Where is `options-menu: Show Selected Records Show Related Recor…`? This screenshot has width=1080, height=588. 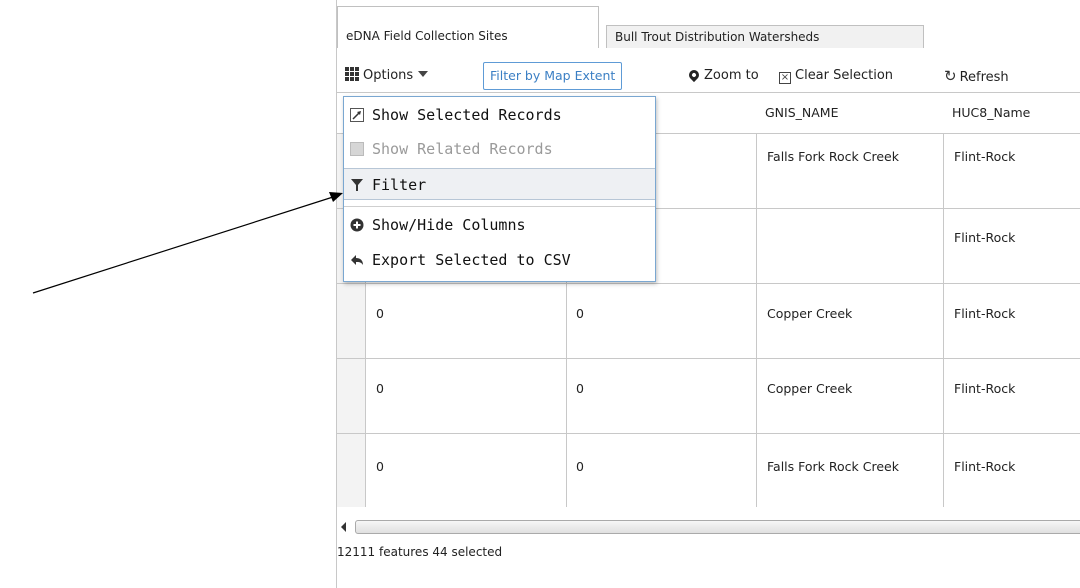
options-menu: Show Selected Records Show Related Recor… is located at coordinates (499, 189).